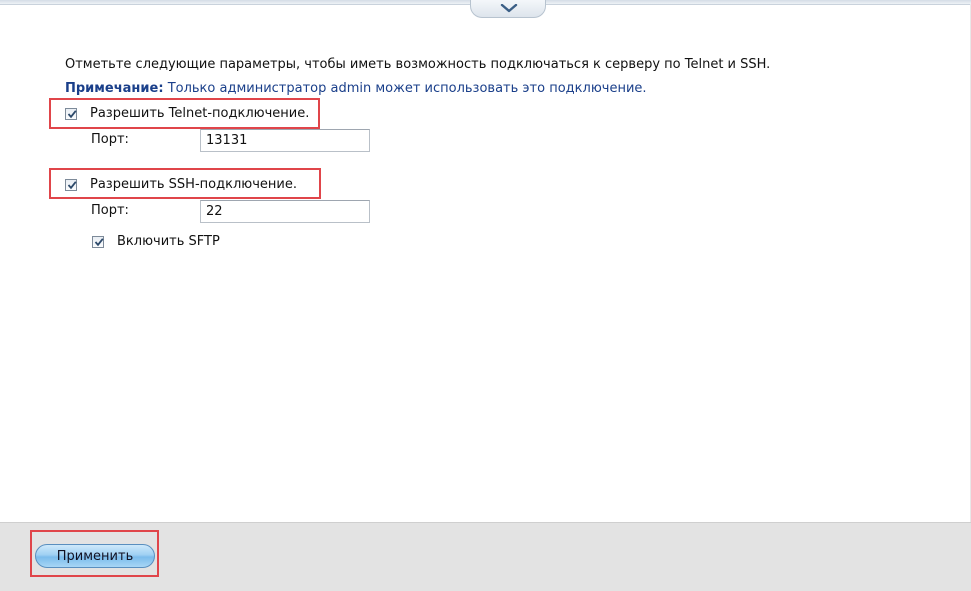  I want to click on telnet-checkbox-row: Разрешить Telnet-подключение., so click(187, 113).